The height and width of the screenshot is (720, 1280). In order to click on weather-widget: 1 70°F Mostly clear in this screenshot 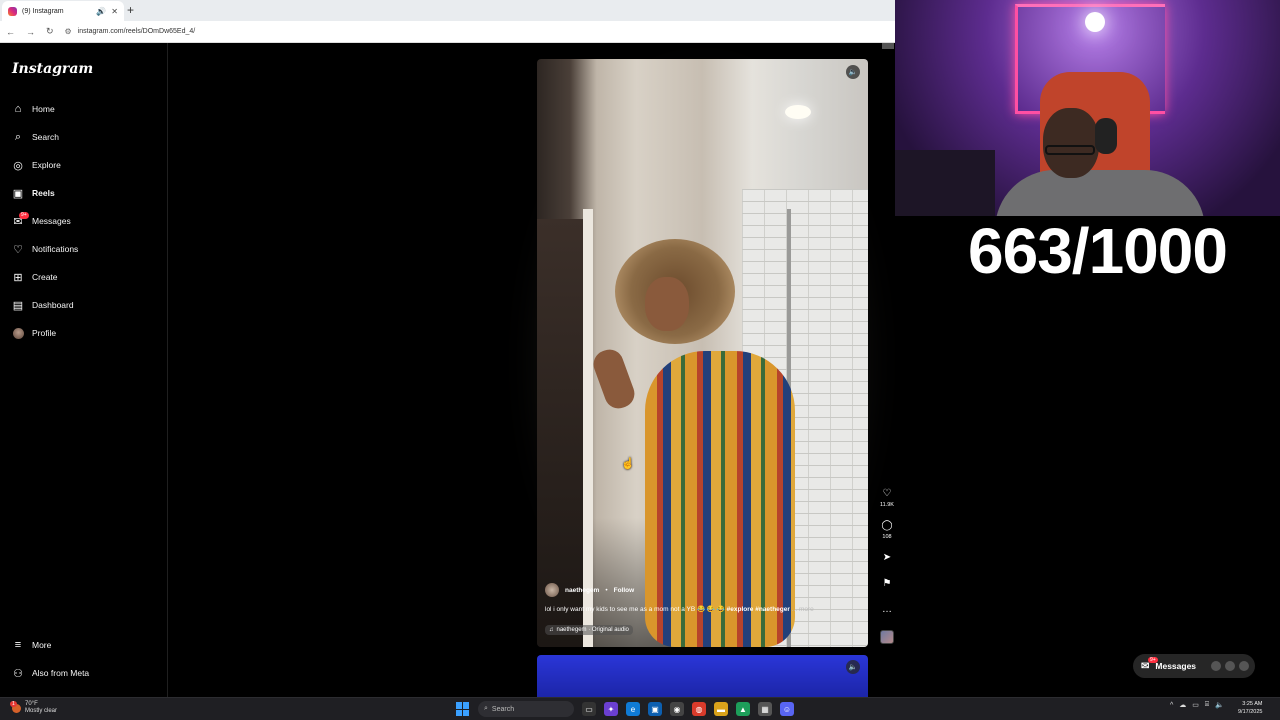, I will do `click(33, 707)`.